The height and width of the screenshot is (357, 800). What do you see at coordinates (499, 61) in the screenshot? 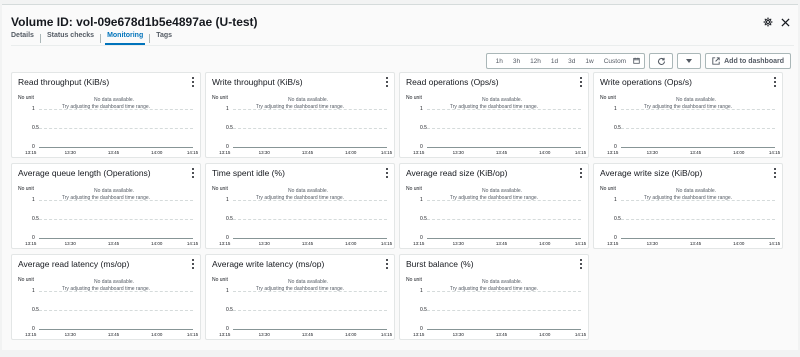
I see `time-range-option-1h: 1h` at bounding box center [499, 61].